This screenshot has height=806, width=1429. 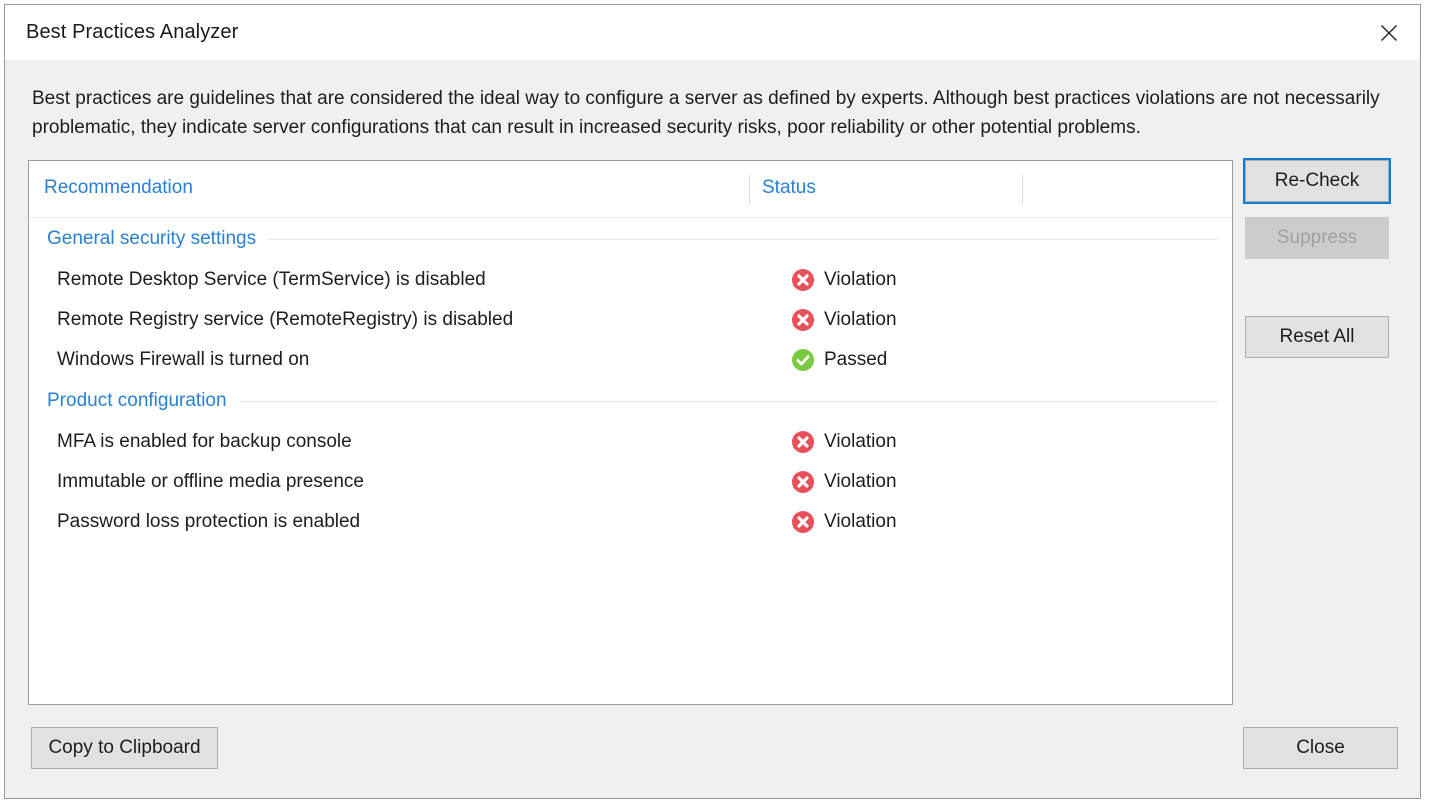 What do you see at coordinates (183, 359) in the screenshot?
I see `recommendation-text: Windows Firewall is turned on` at bounding box center [183, 359].